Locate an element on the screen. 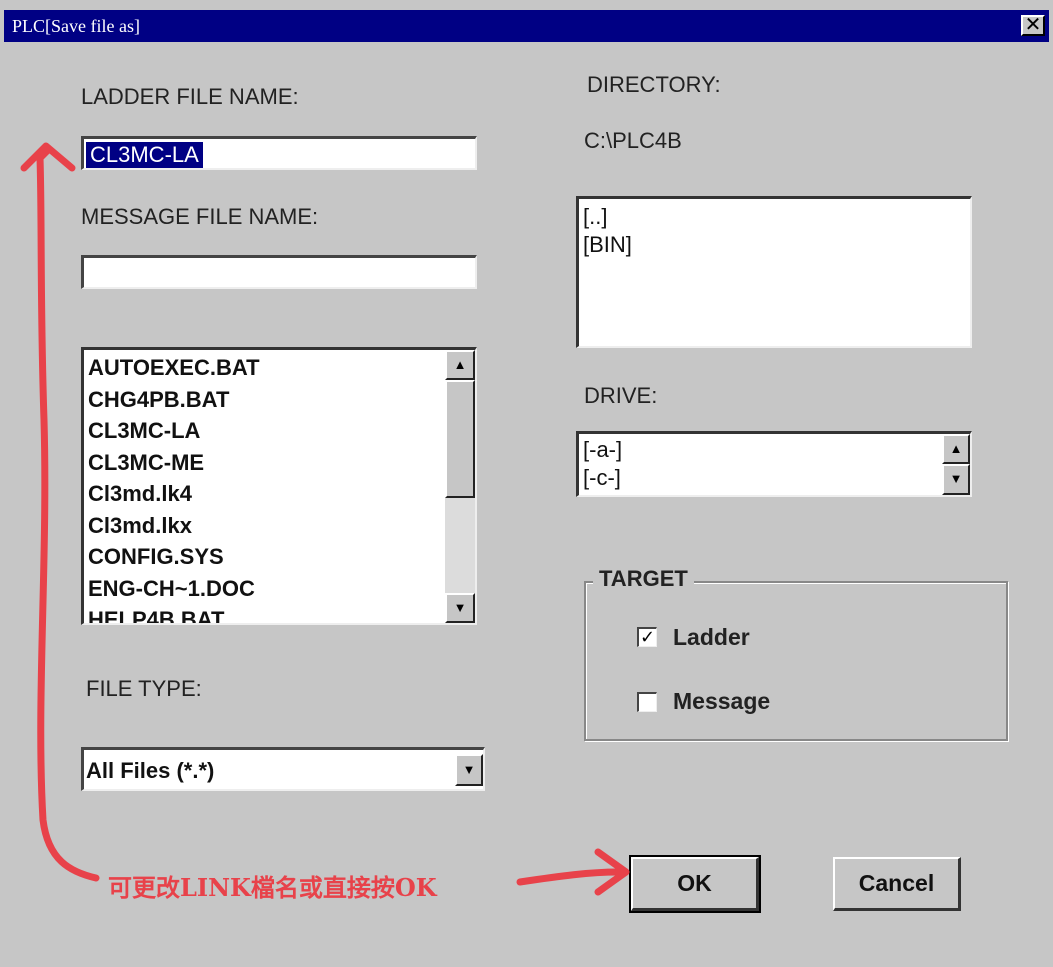 The image size is (1053, 967). annotation-arrowhead-up is located at coordinates (48, 157).